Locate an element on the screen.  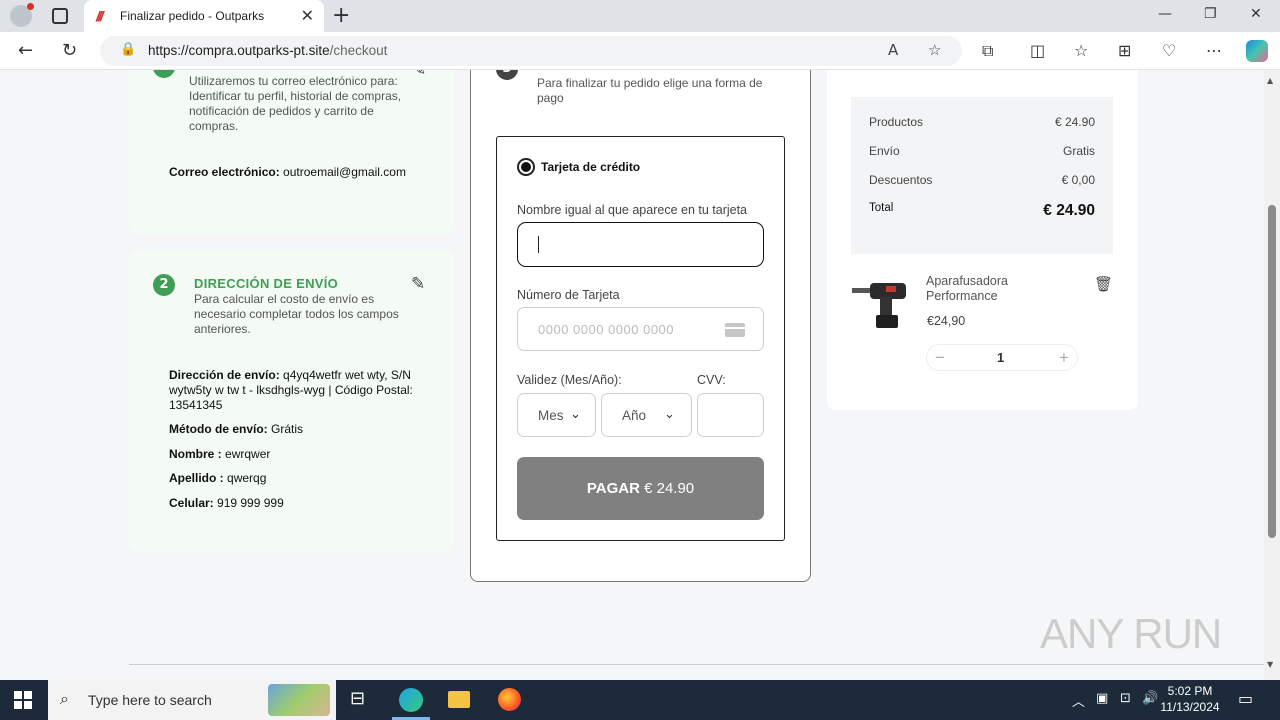
clock-date: 11/13/2024 is located at coordinates (1190, 707).